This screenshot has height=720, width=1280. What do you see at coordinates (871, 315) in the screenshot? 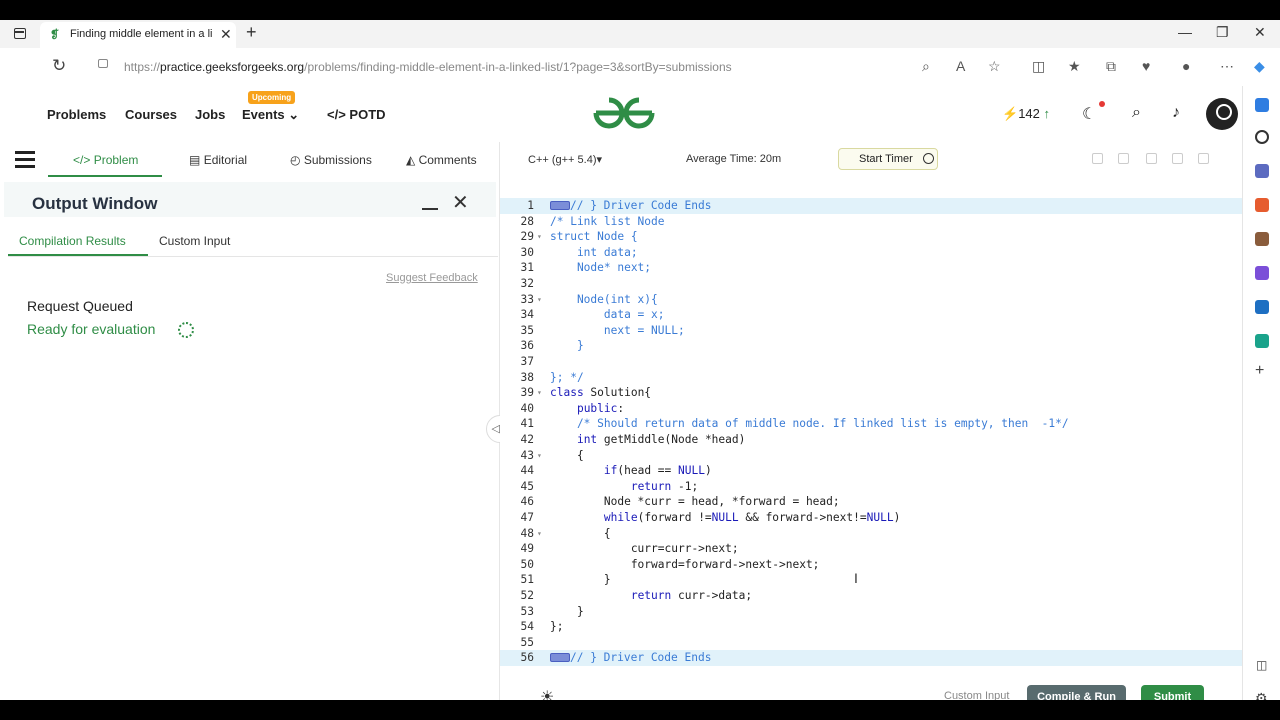
I see `code-line: 34 data = x;` at bounding box center [871, 315].